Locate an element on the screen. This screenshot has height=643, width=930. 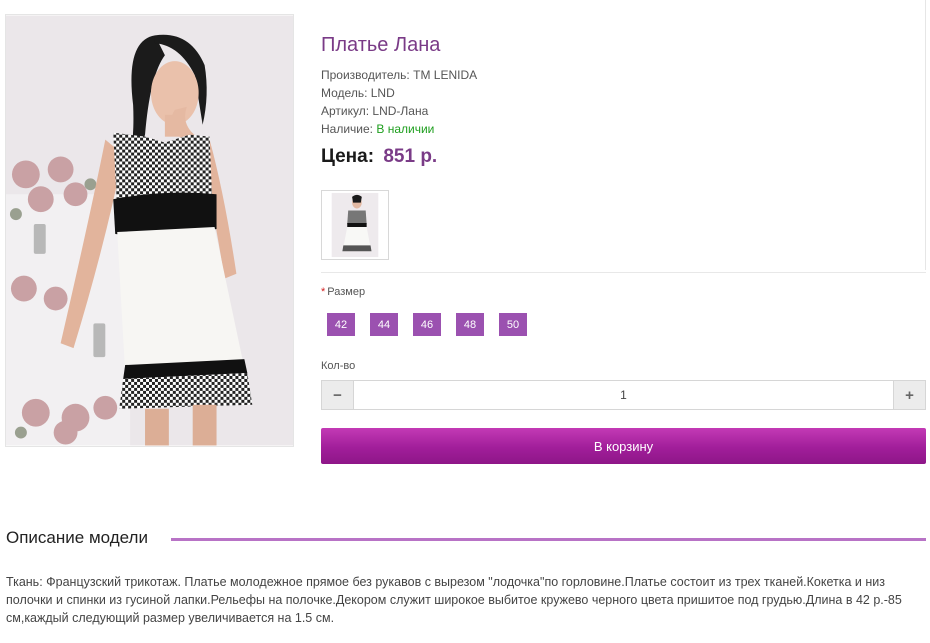
size-label-text: Размер is located at coordinates (346, 292).